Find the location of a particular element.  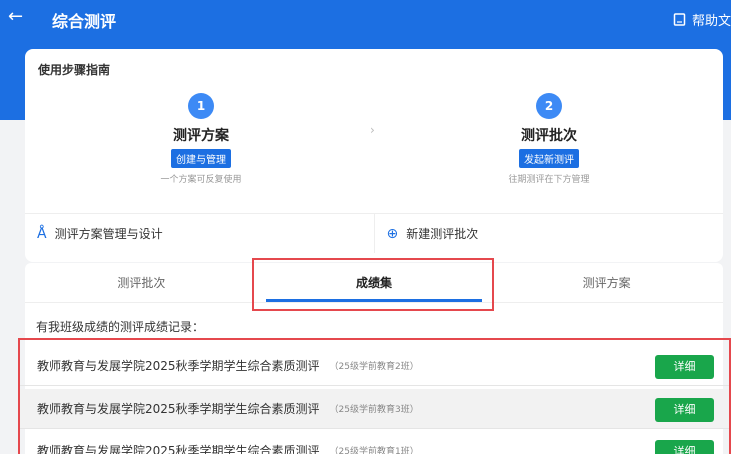

step-number: 2 is located at coordinates (549, 106).